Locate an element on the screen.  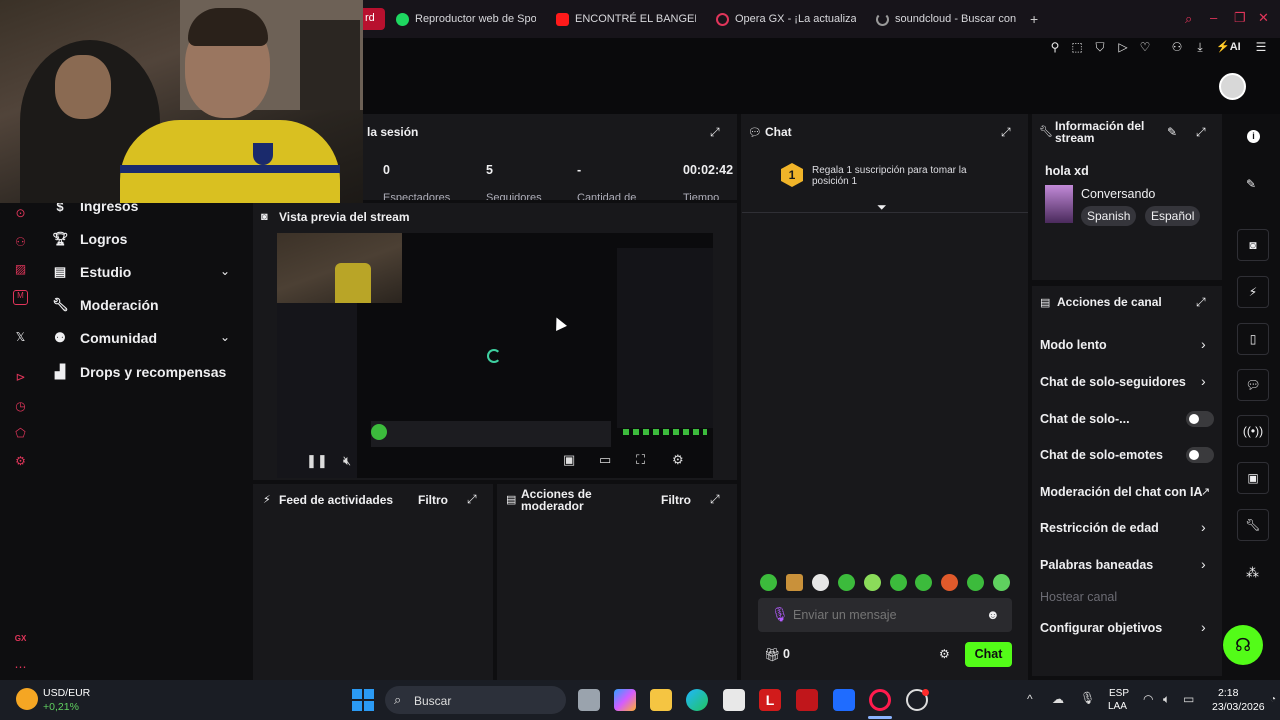
sidebar-player-icon: ⊳ is located at coordinates (20, 377).